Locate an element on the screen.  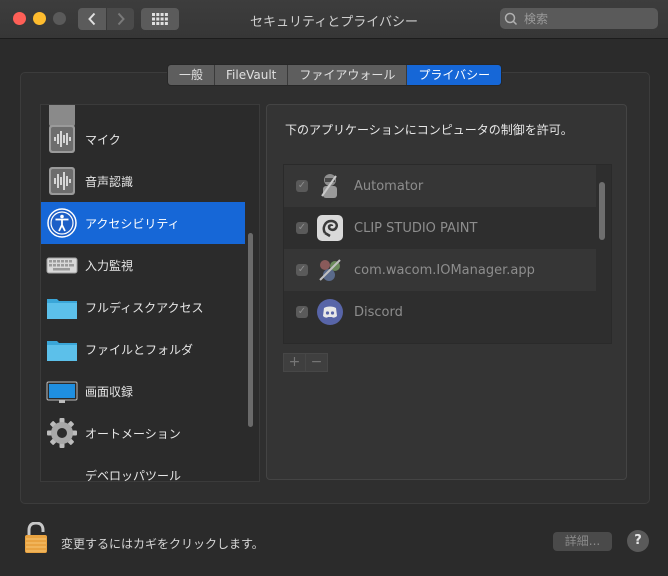
sidebar-item-label: アクセシビリティ is located at coordinates (132, 223).